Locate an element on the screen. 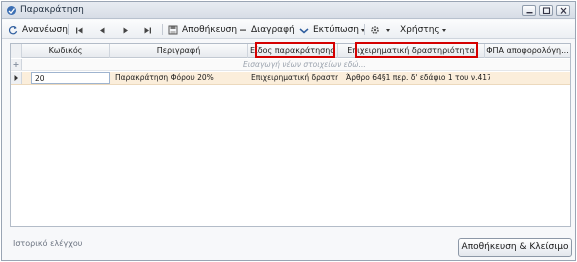  delete-label: Διαγραφή is located at coordinates (273, 30).